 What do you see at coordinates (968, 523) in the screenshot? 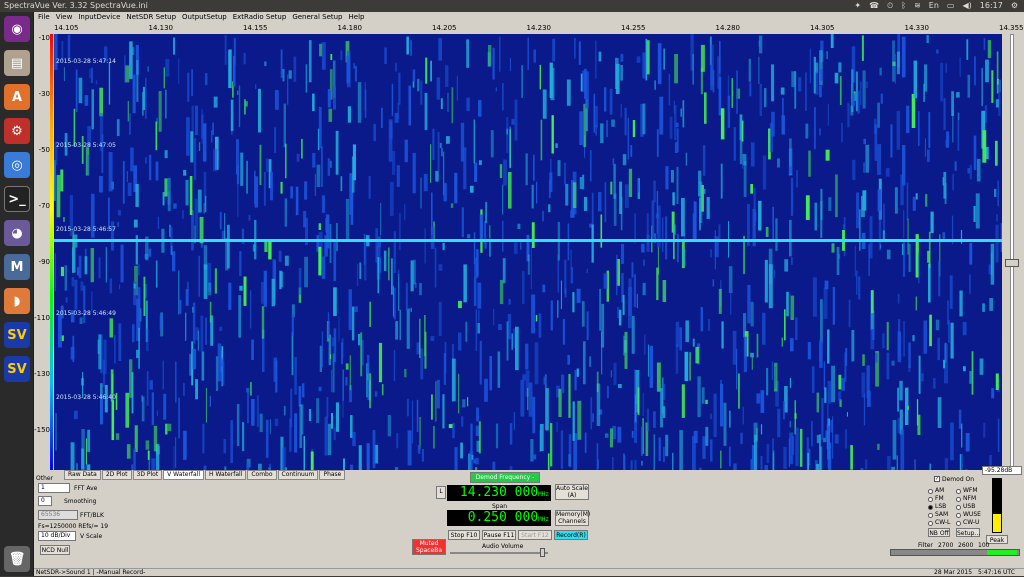
I see `mode-cw-u: CW-U` at bounding box center [968, 523].